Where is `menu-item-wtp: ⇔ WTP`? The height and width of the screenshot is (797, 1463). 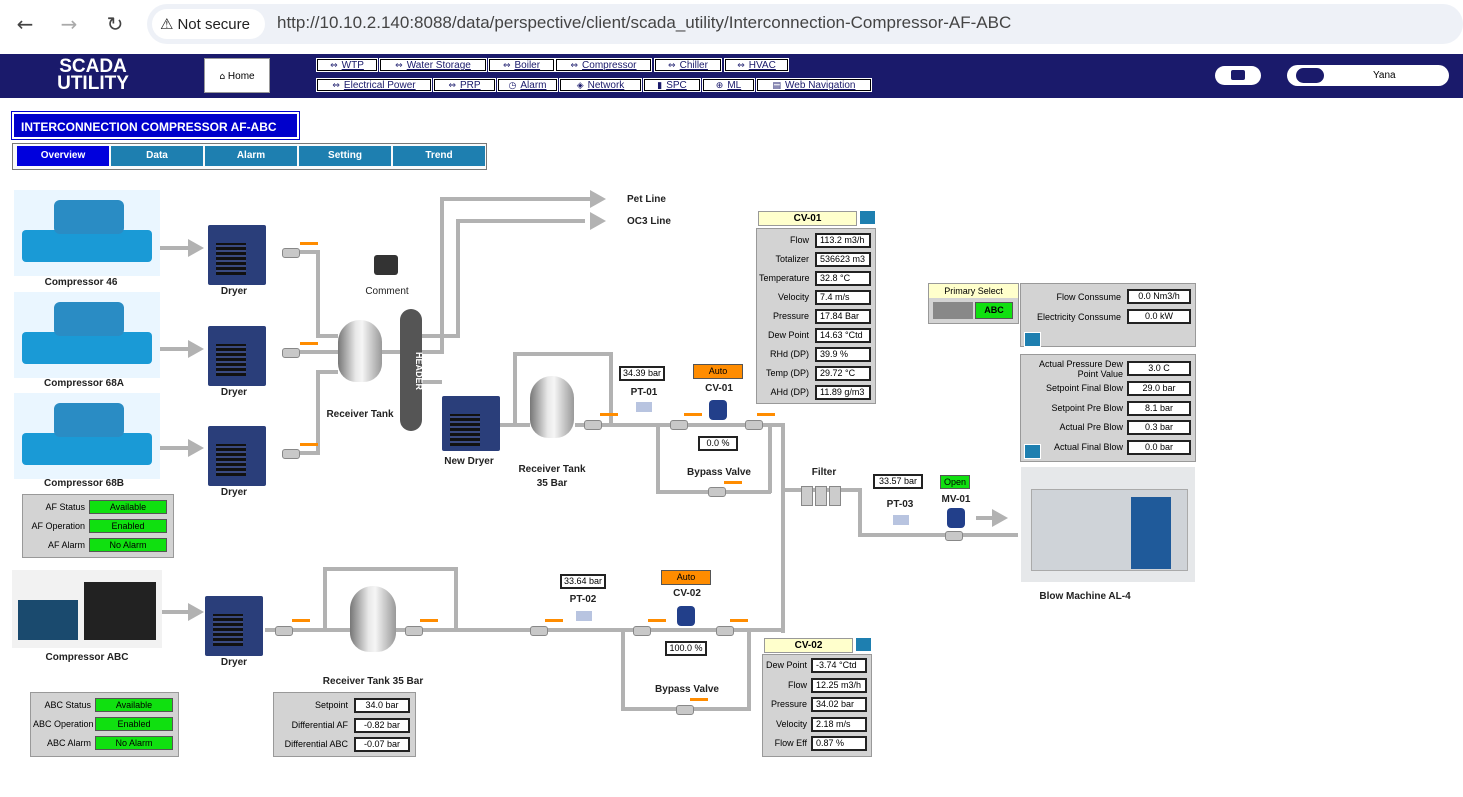 menu-item-wtp: ⇔ WTP is located at coordinates (347, 65).